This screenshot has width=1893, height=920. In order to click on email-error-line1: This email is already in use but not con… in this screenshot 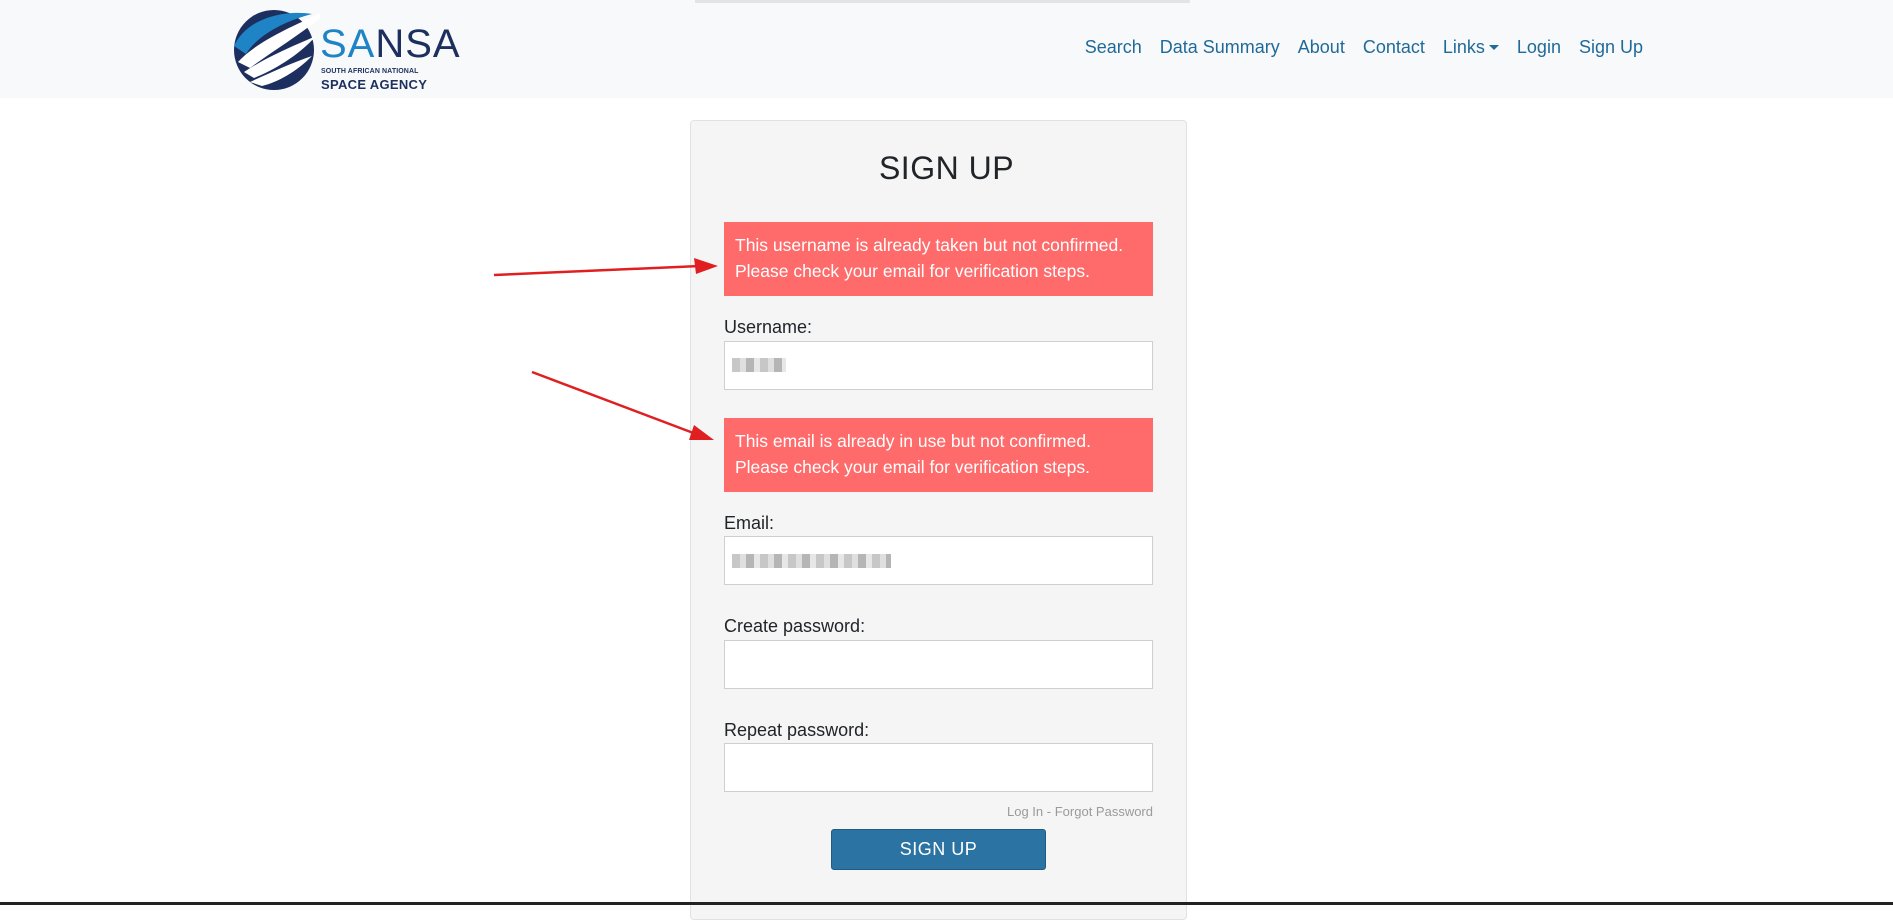, I will do `click(913, 441)`.